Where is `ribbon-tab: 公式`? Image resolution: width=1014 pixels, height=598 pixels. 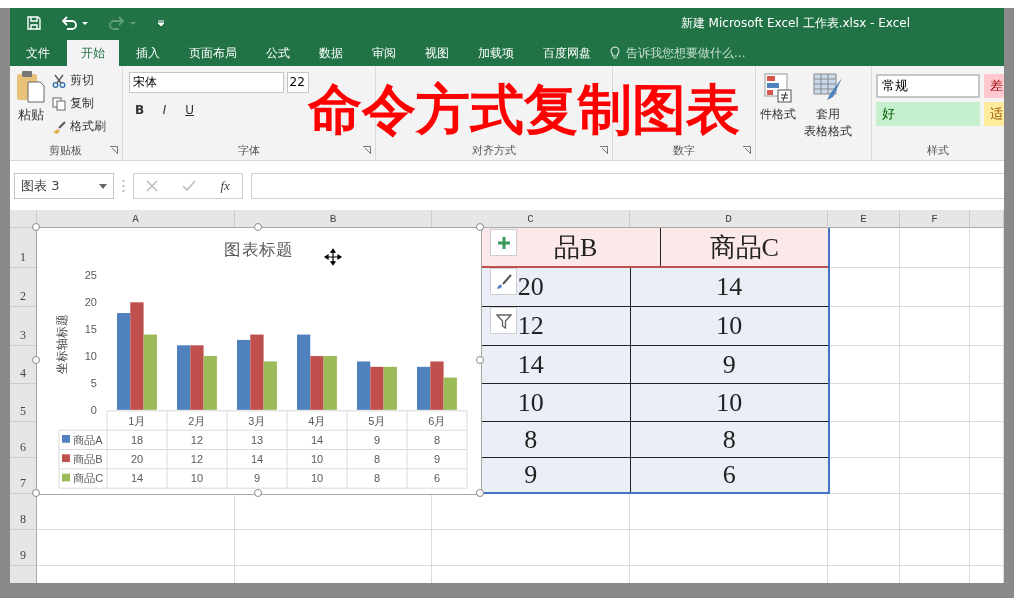
ribbon-tab: 公式 is located at coordinates (278, 53).